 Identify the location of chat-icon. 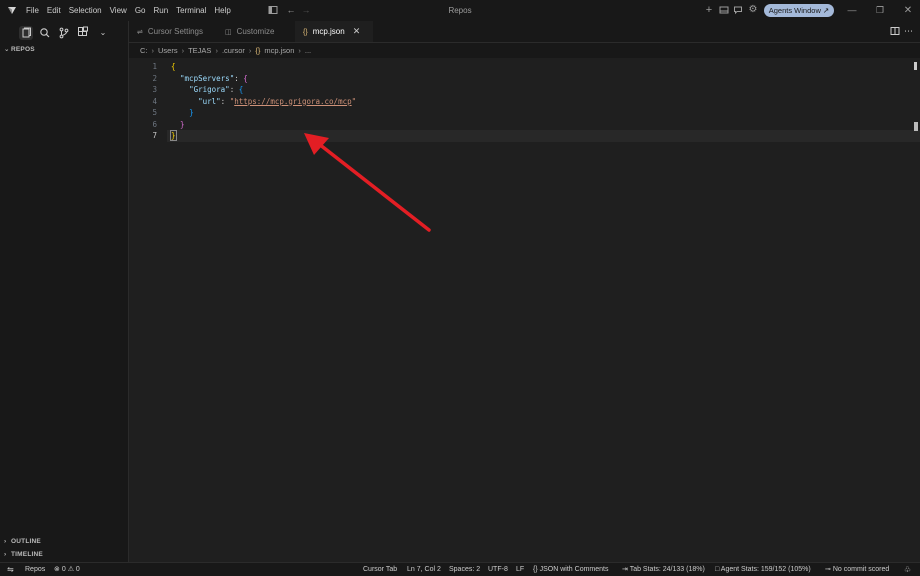
(738, 10).